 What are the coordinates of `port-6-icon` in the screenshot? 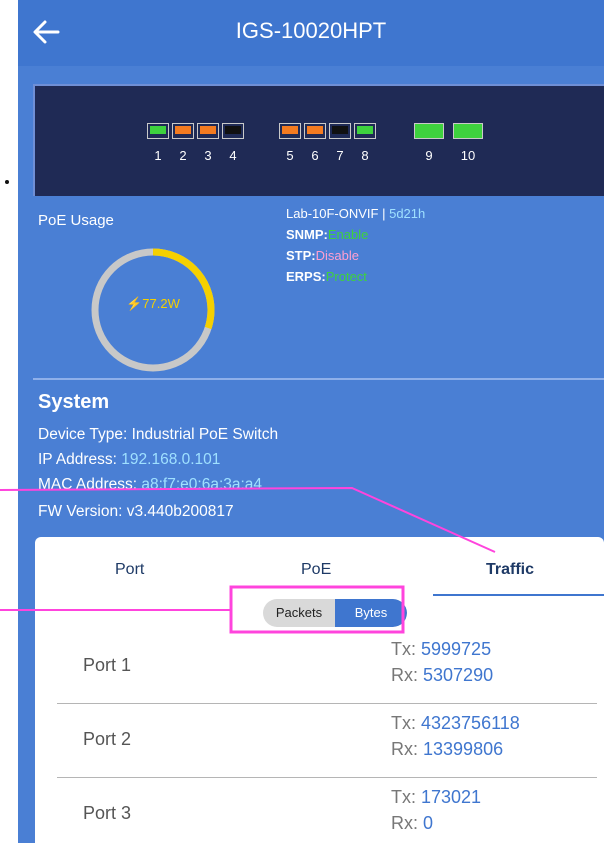 It's located at (315, 131).